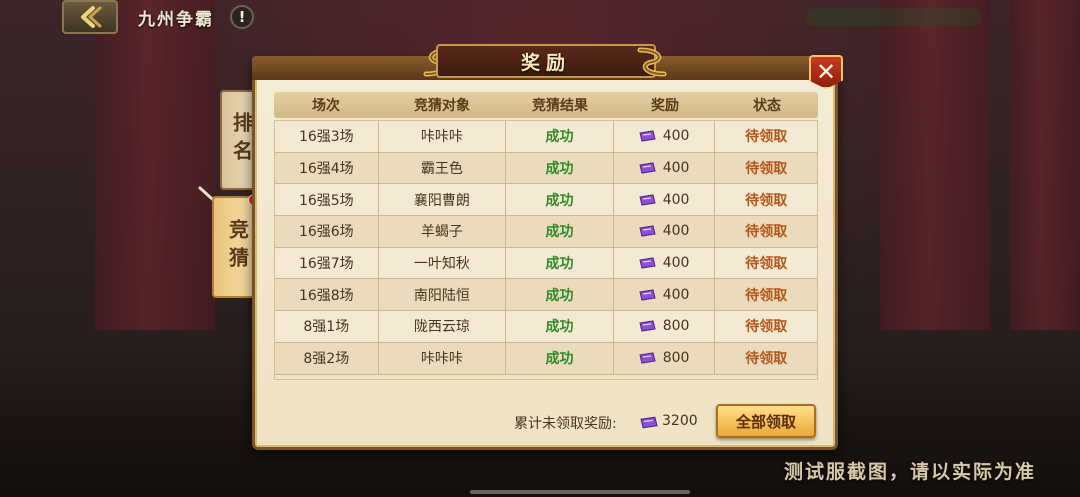  What do you see at coordinates (327, 231) in the screenshot?
I see `cell-match: 16强6场` at bounding box center [327, 231].